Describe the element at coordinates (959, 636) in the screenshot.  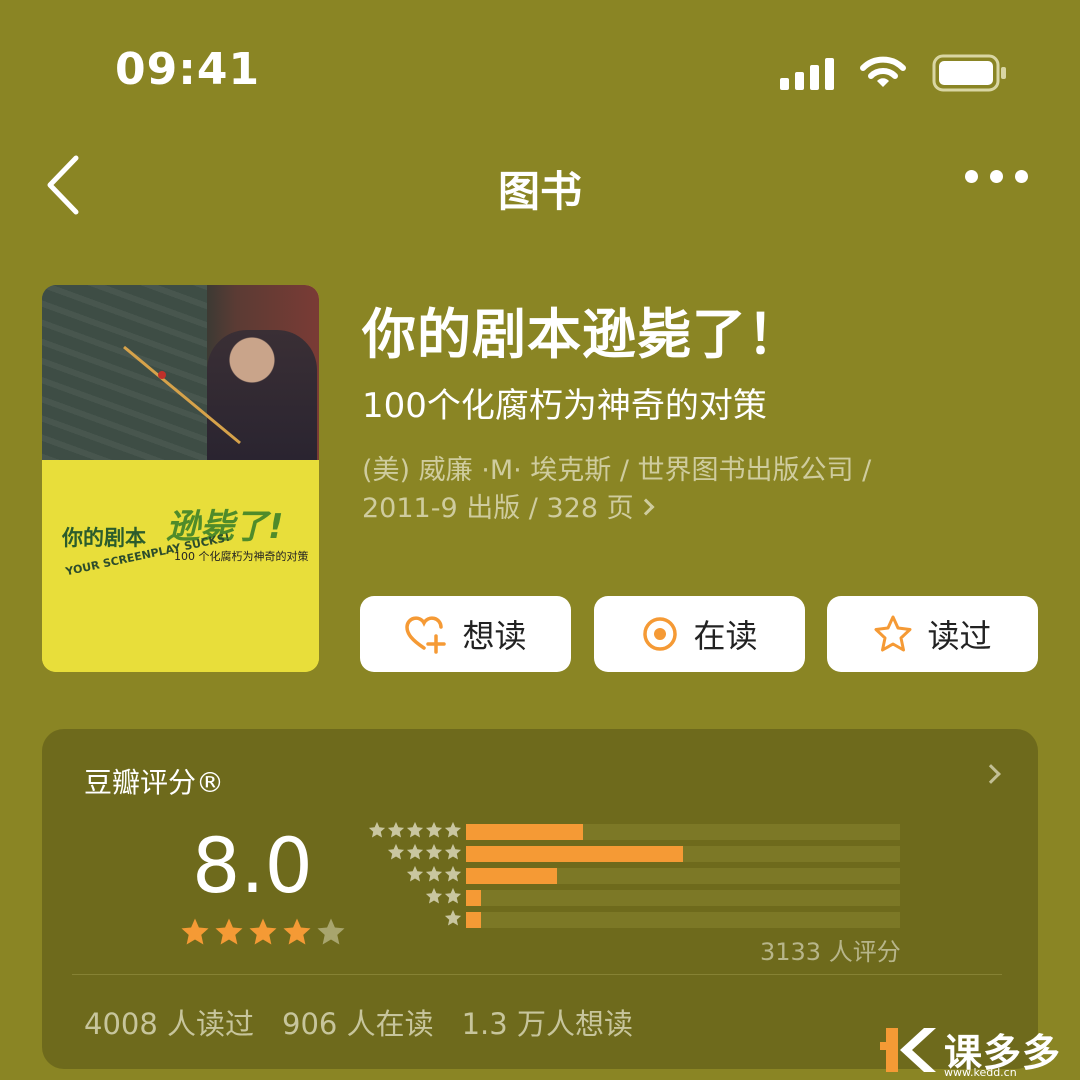
I see `have-read-label: 读过` at that location.